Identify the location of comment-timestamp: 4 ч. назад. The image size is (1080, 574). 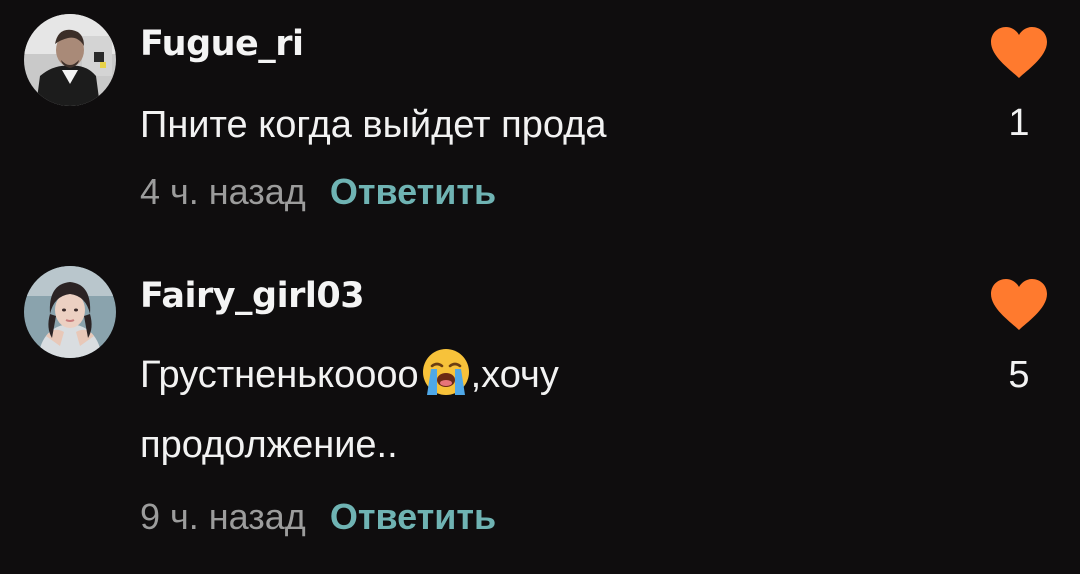
(223, 191).